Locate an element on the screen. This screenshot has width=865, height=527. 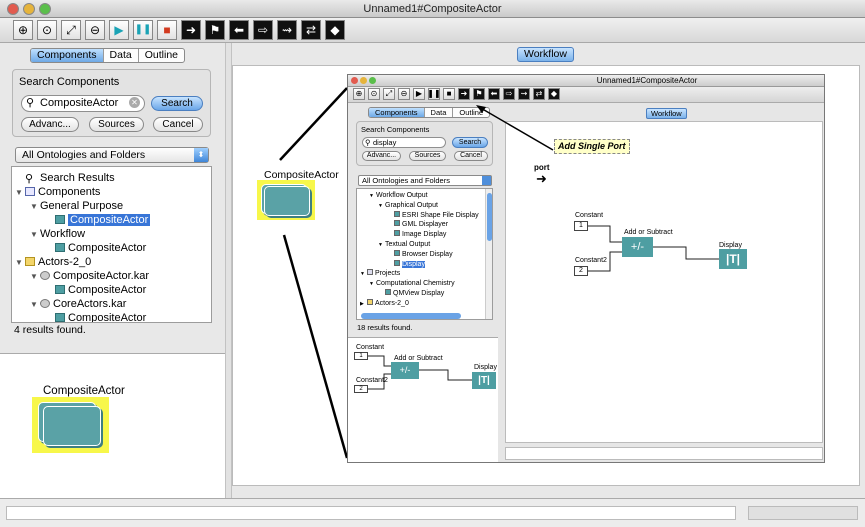
minimize-window-icon is located at coordinates (29, 9).